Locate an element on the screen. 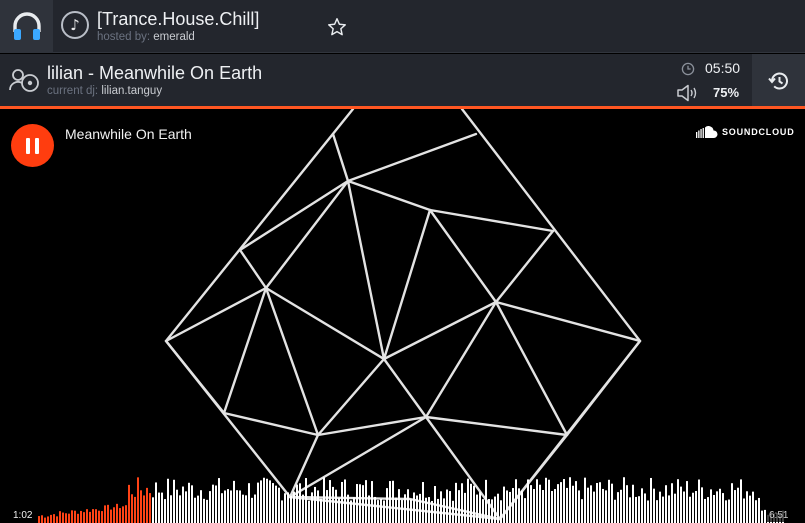  host-name: emerald is located at coordinates (174, 37).